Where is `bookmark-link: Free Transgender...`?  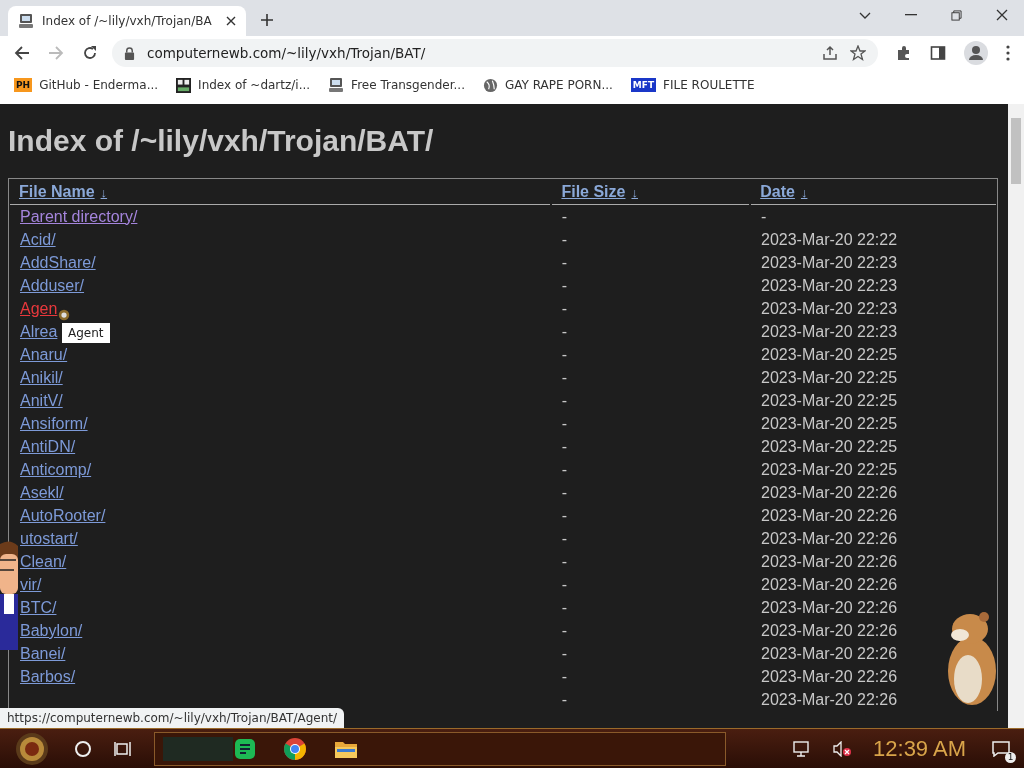 bookmark-link: Free Transgender... is located at coordinates (408, 85).